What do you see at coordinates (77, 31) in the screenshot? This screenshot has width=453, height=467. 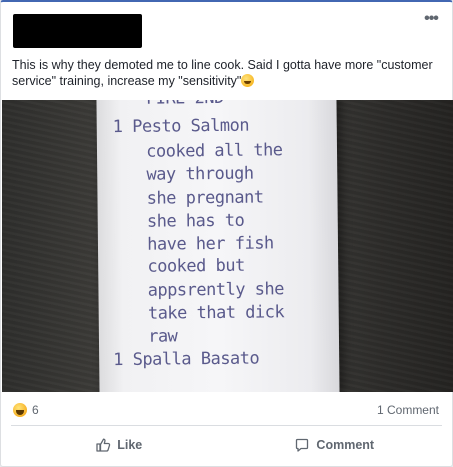 I see `redacted-author-block` at bounding box center [77, 31].